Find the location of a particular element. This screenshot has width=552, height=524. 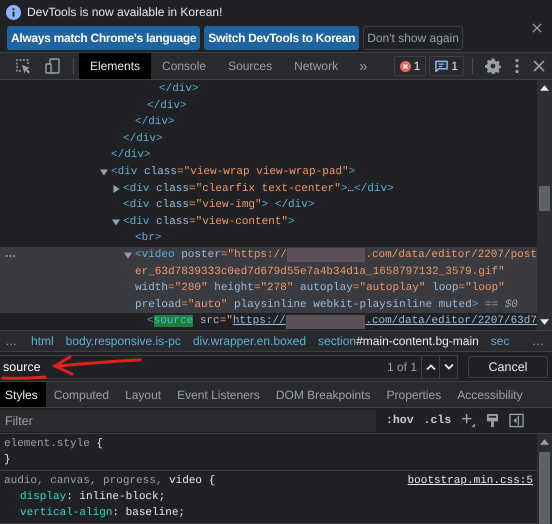

css-selector: element.style is located at coordinates (47, 444).